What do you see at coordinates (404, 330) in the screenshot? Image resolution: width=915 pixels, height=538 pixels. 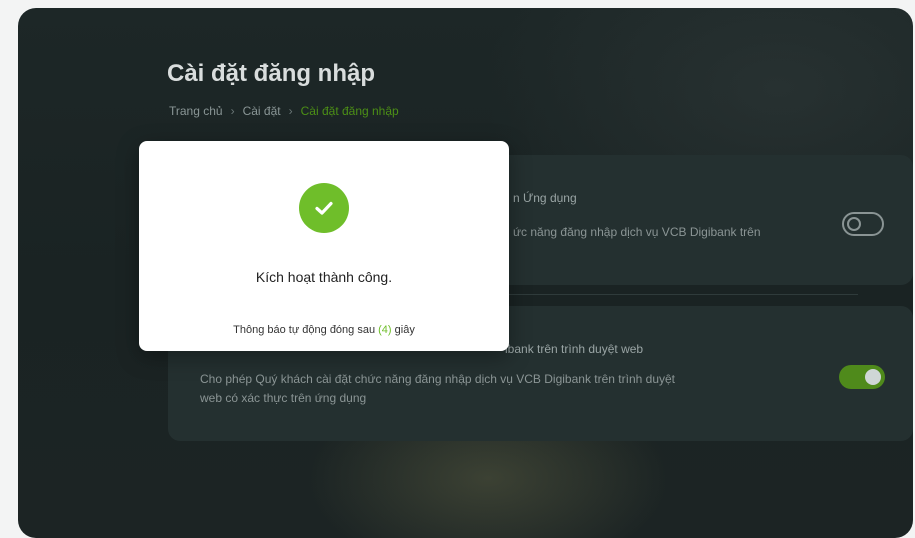 I see `auto-close-suffix: giây` at bounding box center [404, 330].